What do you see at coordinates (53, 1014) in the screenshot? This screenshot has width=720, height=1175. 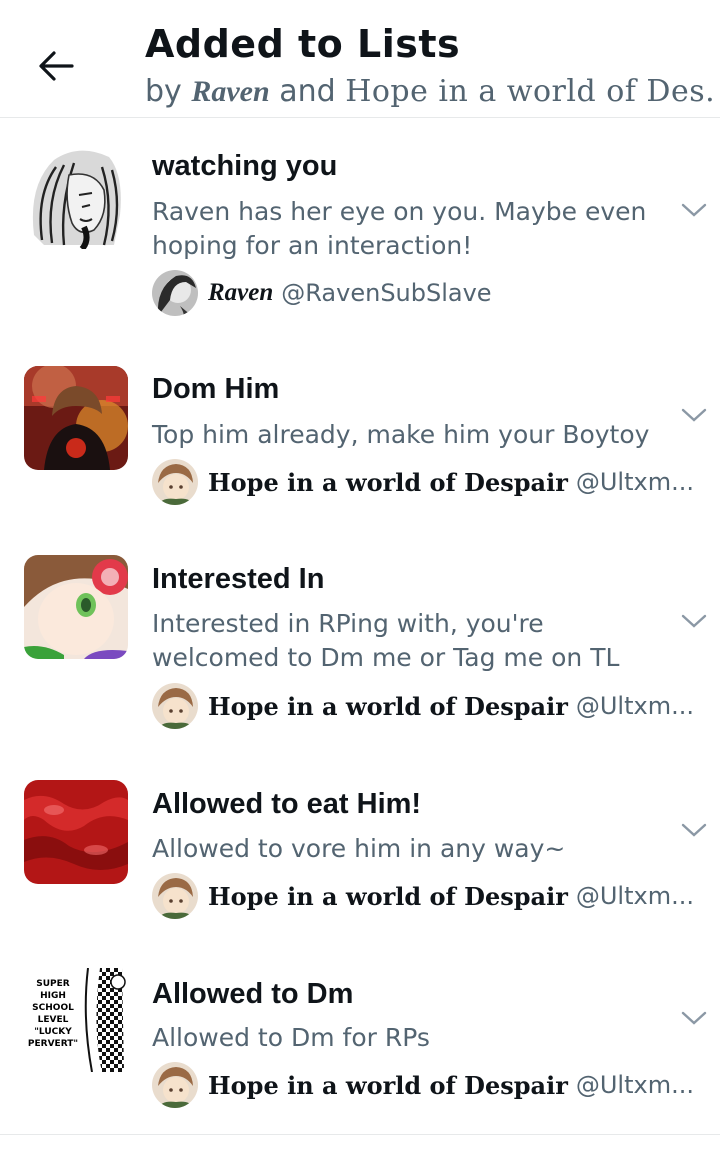 I see `thumb-caption: SUPER HIGH SCHOOL LEVEL "LUCKY PERVERT"` at bounding box center [53, 1014].